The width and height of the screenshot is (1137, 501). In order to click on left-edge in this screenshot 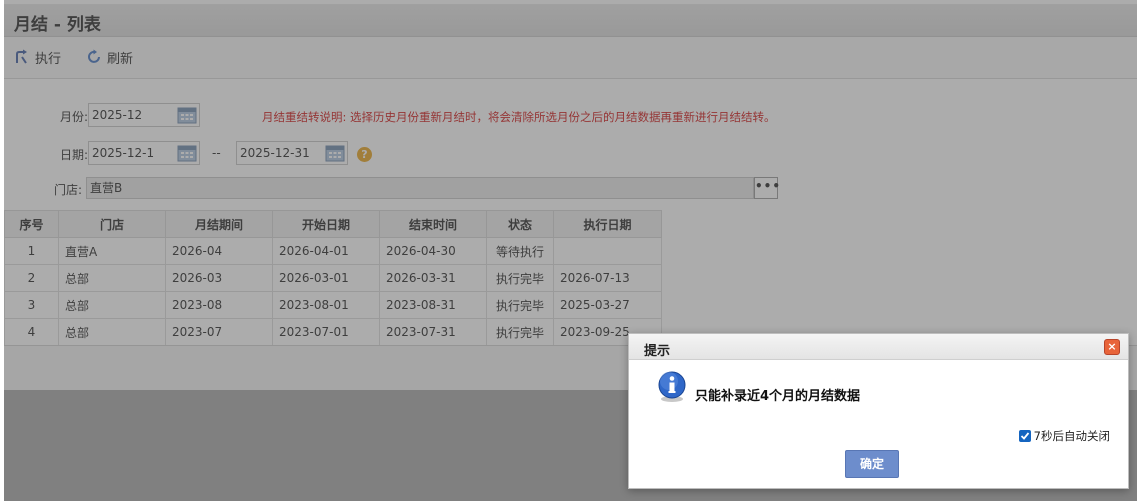, I will do `click(2, 250)`.